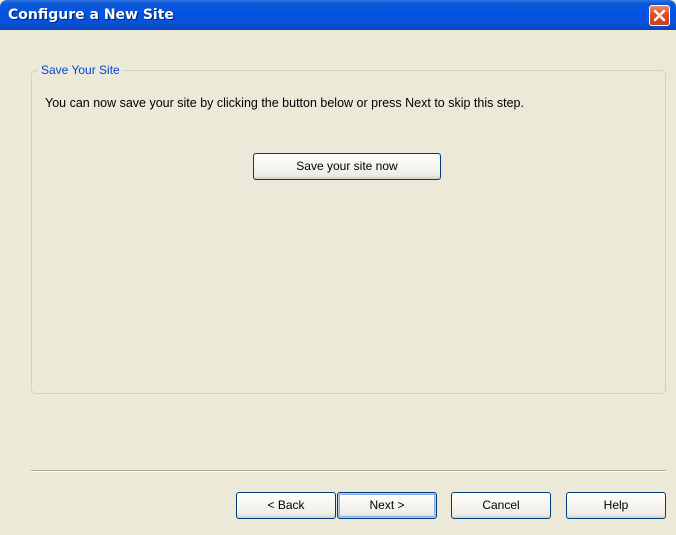 The width and height of the screenshot is (676, 535). I want to click on save-site-now-button: Save your site now, so click(347, 166).